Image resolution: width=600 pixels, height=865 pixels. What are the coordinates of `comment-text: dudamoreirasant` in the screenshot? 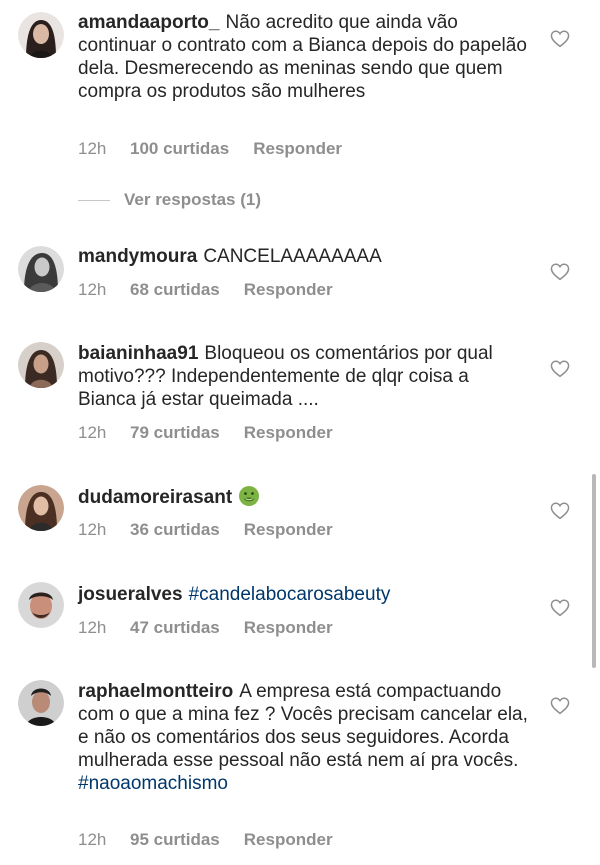 It's located at (303, 497).